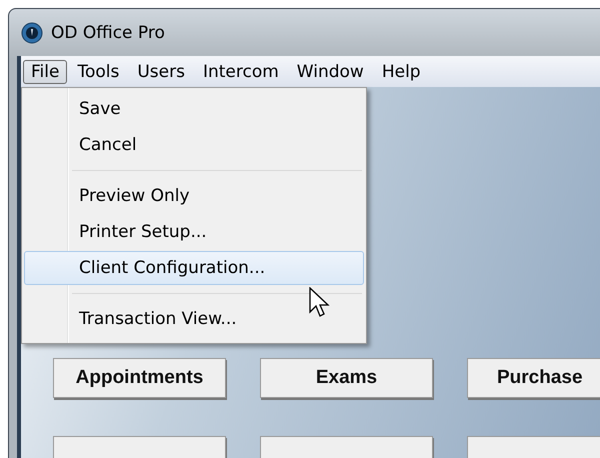 The image size is (600, 458). I want to click on mouse-pointer-icon, so click(320, 303).